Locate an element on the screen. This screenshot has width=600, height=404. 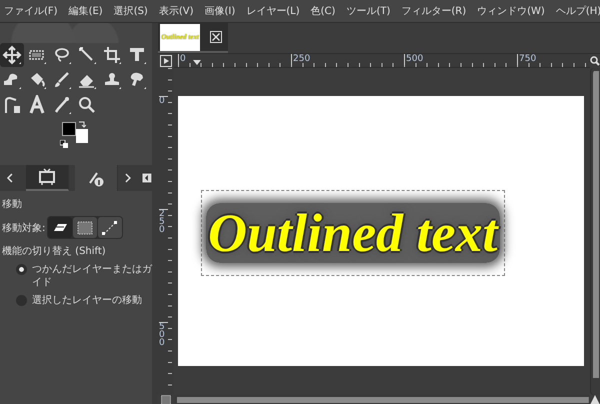
layer-icon is located at coordinates (60, 227).